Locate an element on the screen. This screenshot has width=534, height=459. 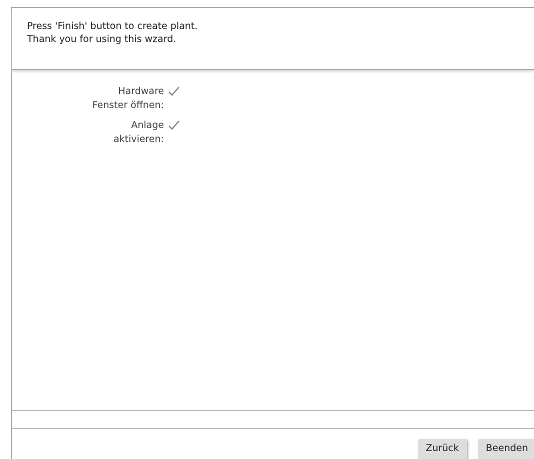
instruction-text: Thank you for using this wzard. is located at coordinates (101, 39).